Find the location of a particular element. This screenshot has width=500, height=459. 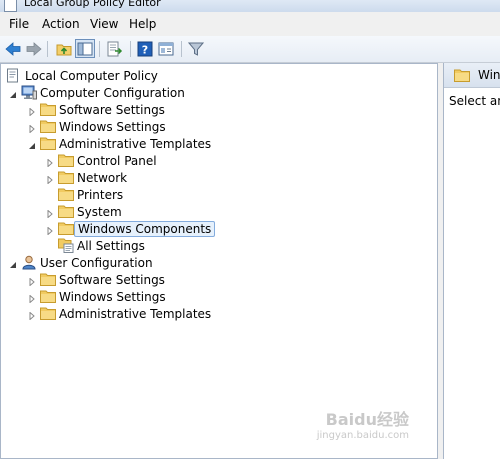

details-hint: Select an item to view its description. is located at coordinates (474, 101).